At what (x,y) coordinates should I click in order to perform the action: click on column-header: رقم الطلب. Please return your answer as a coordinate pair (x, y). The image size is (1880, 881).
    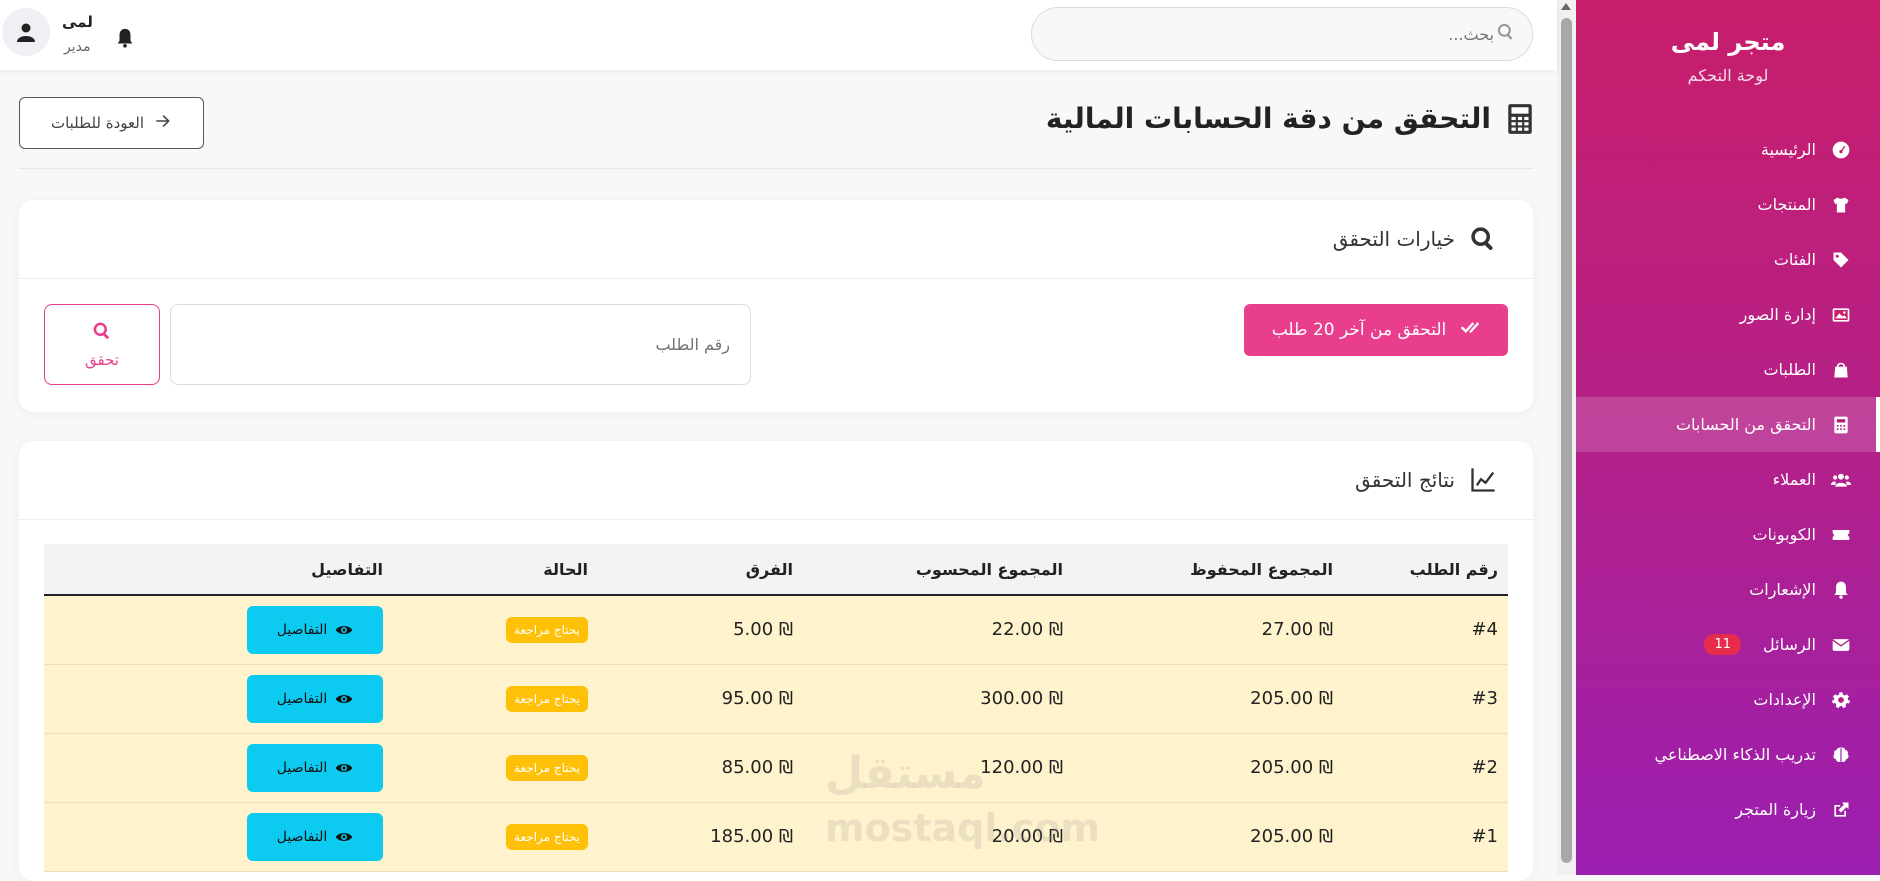
    Looking at the image, I should click on (1425, 570).